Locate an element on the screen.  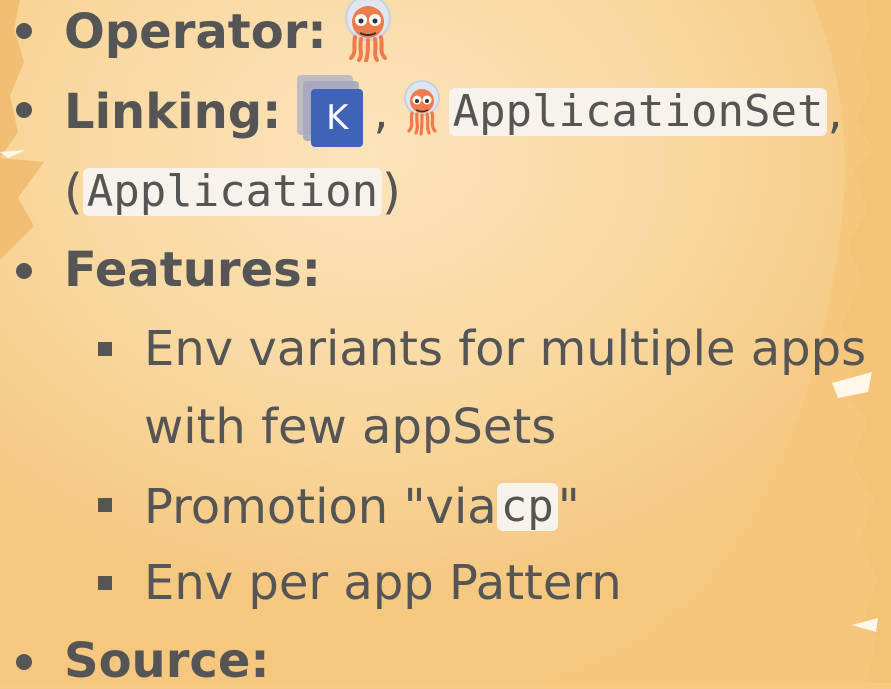
application-line: ( Application ) is located at coordinates (232, 192).